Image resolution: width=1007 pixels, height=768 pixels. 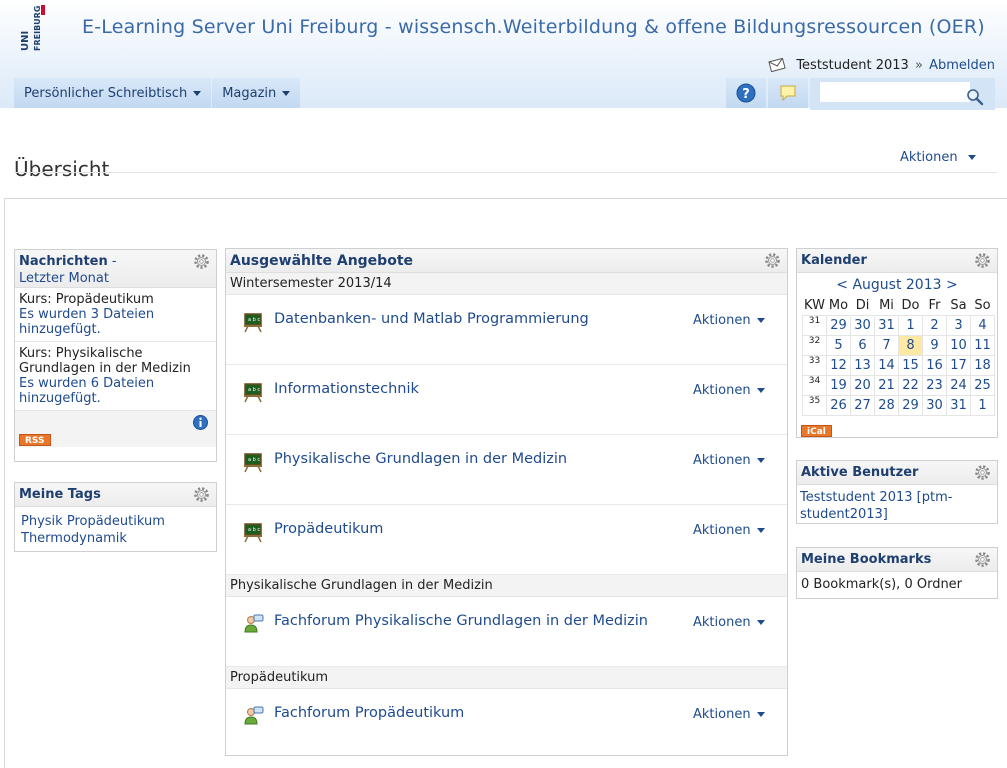 What do you see at coordinates (842, 285) in the screenshot?
I see `calendar-prev-month: <` at bounding box center [842, 285].